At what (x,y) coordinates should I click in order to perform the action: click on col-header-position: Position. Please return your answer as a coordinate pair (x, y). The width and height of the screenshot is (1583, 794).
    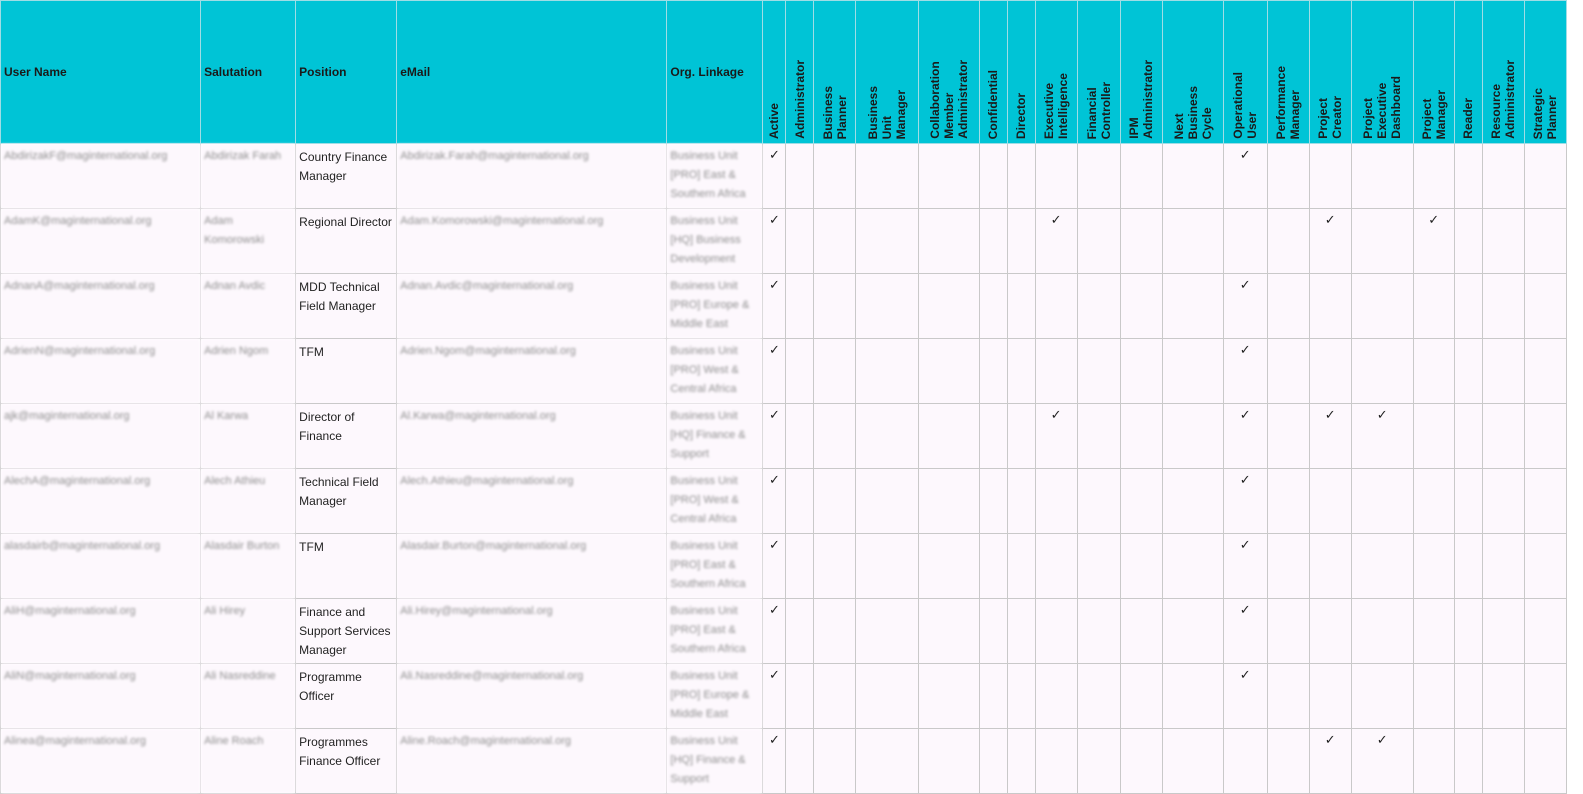
    Looking at the image, I should click on (346, 72).